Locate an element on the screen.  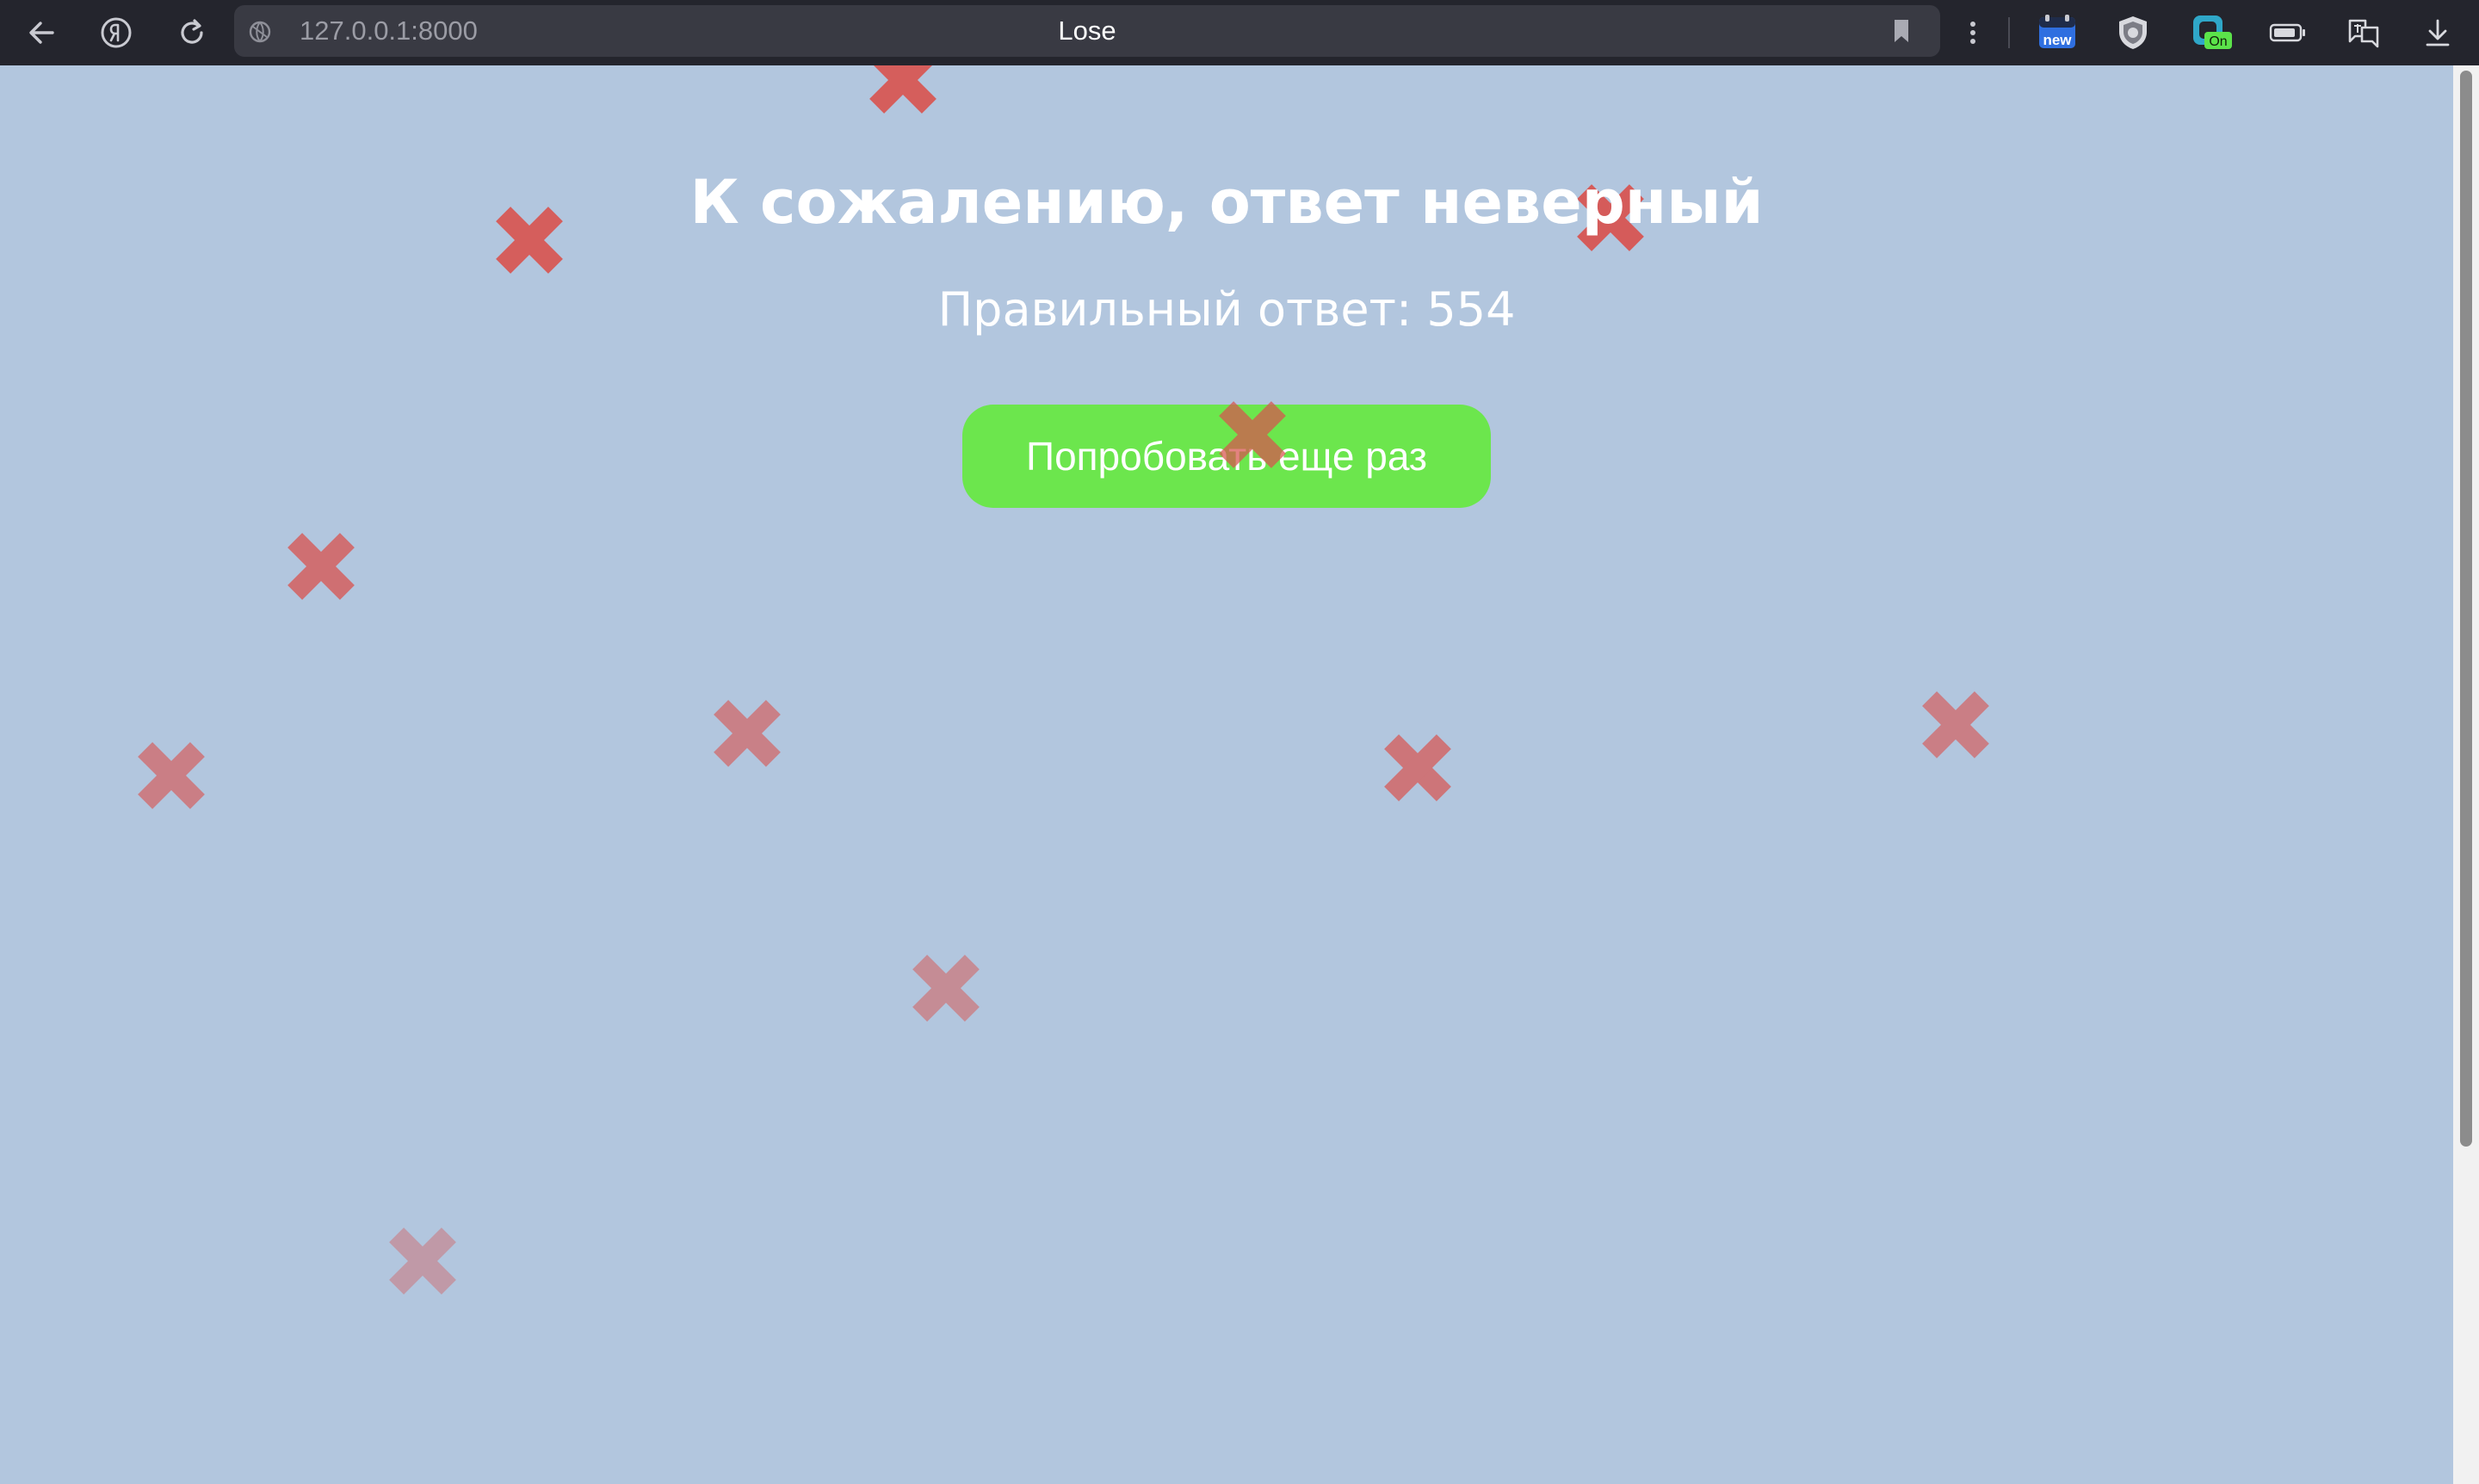
more-vertical-icon is located at coordinates (1973, 33).